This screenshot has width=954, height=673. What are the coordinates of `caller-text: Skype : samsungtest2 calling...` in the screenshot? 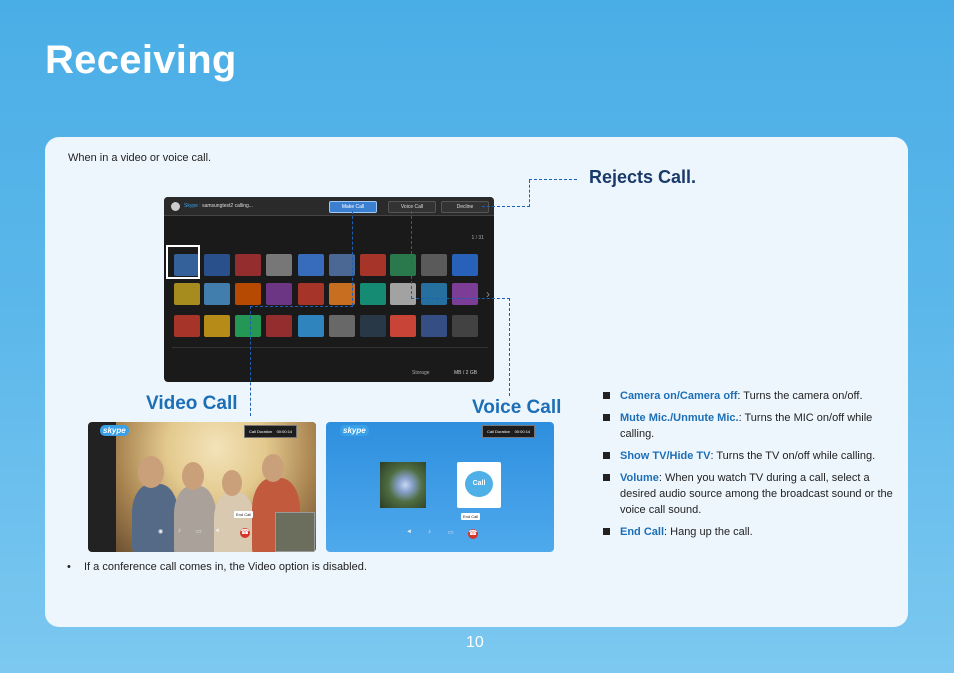 It's located at (218, 206).